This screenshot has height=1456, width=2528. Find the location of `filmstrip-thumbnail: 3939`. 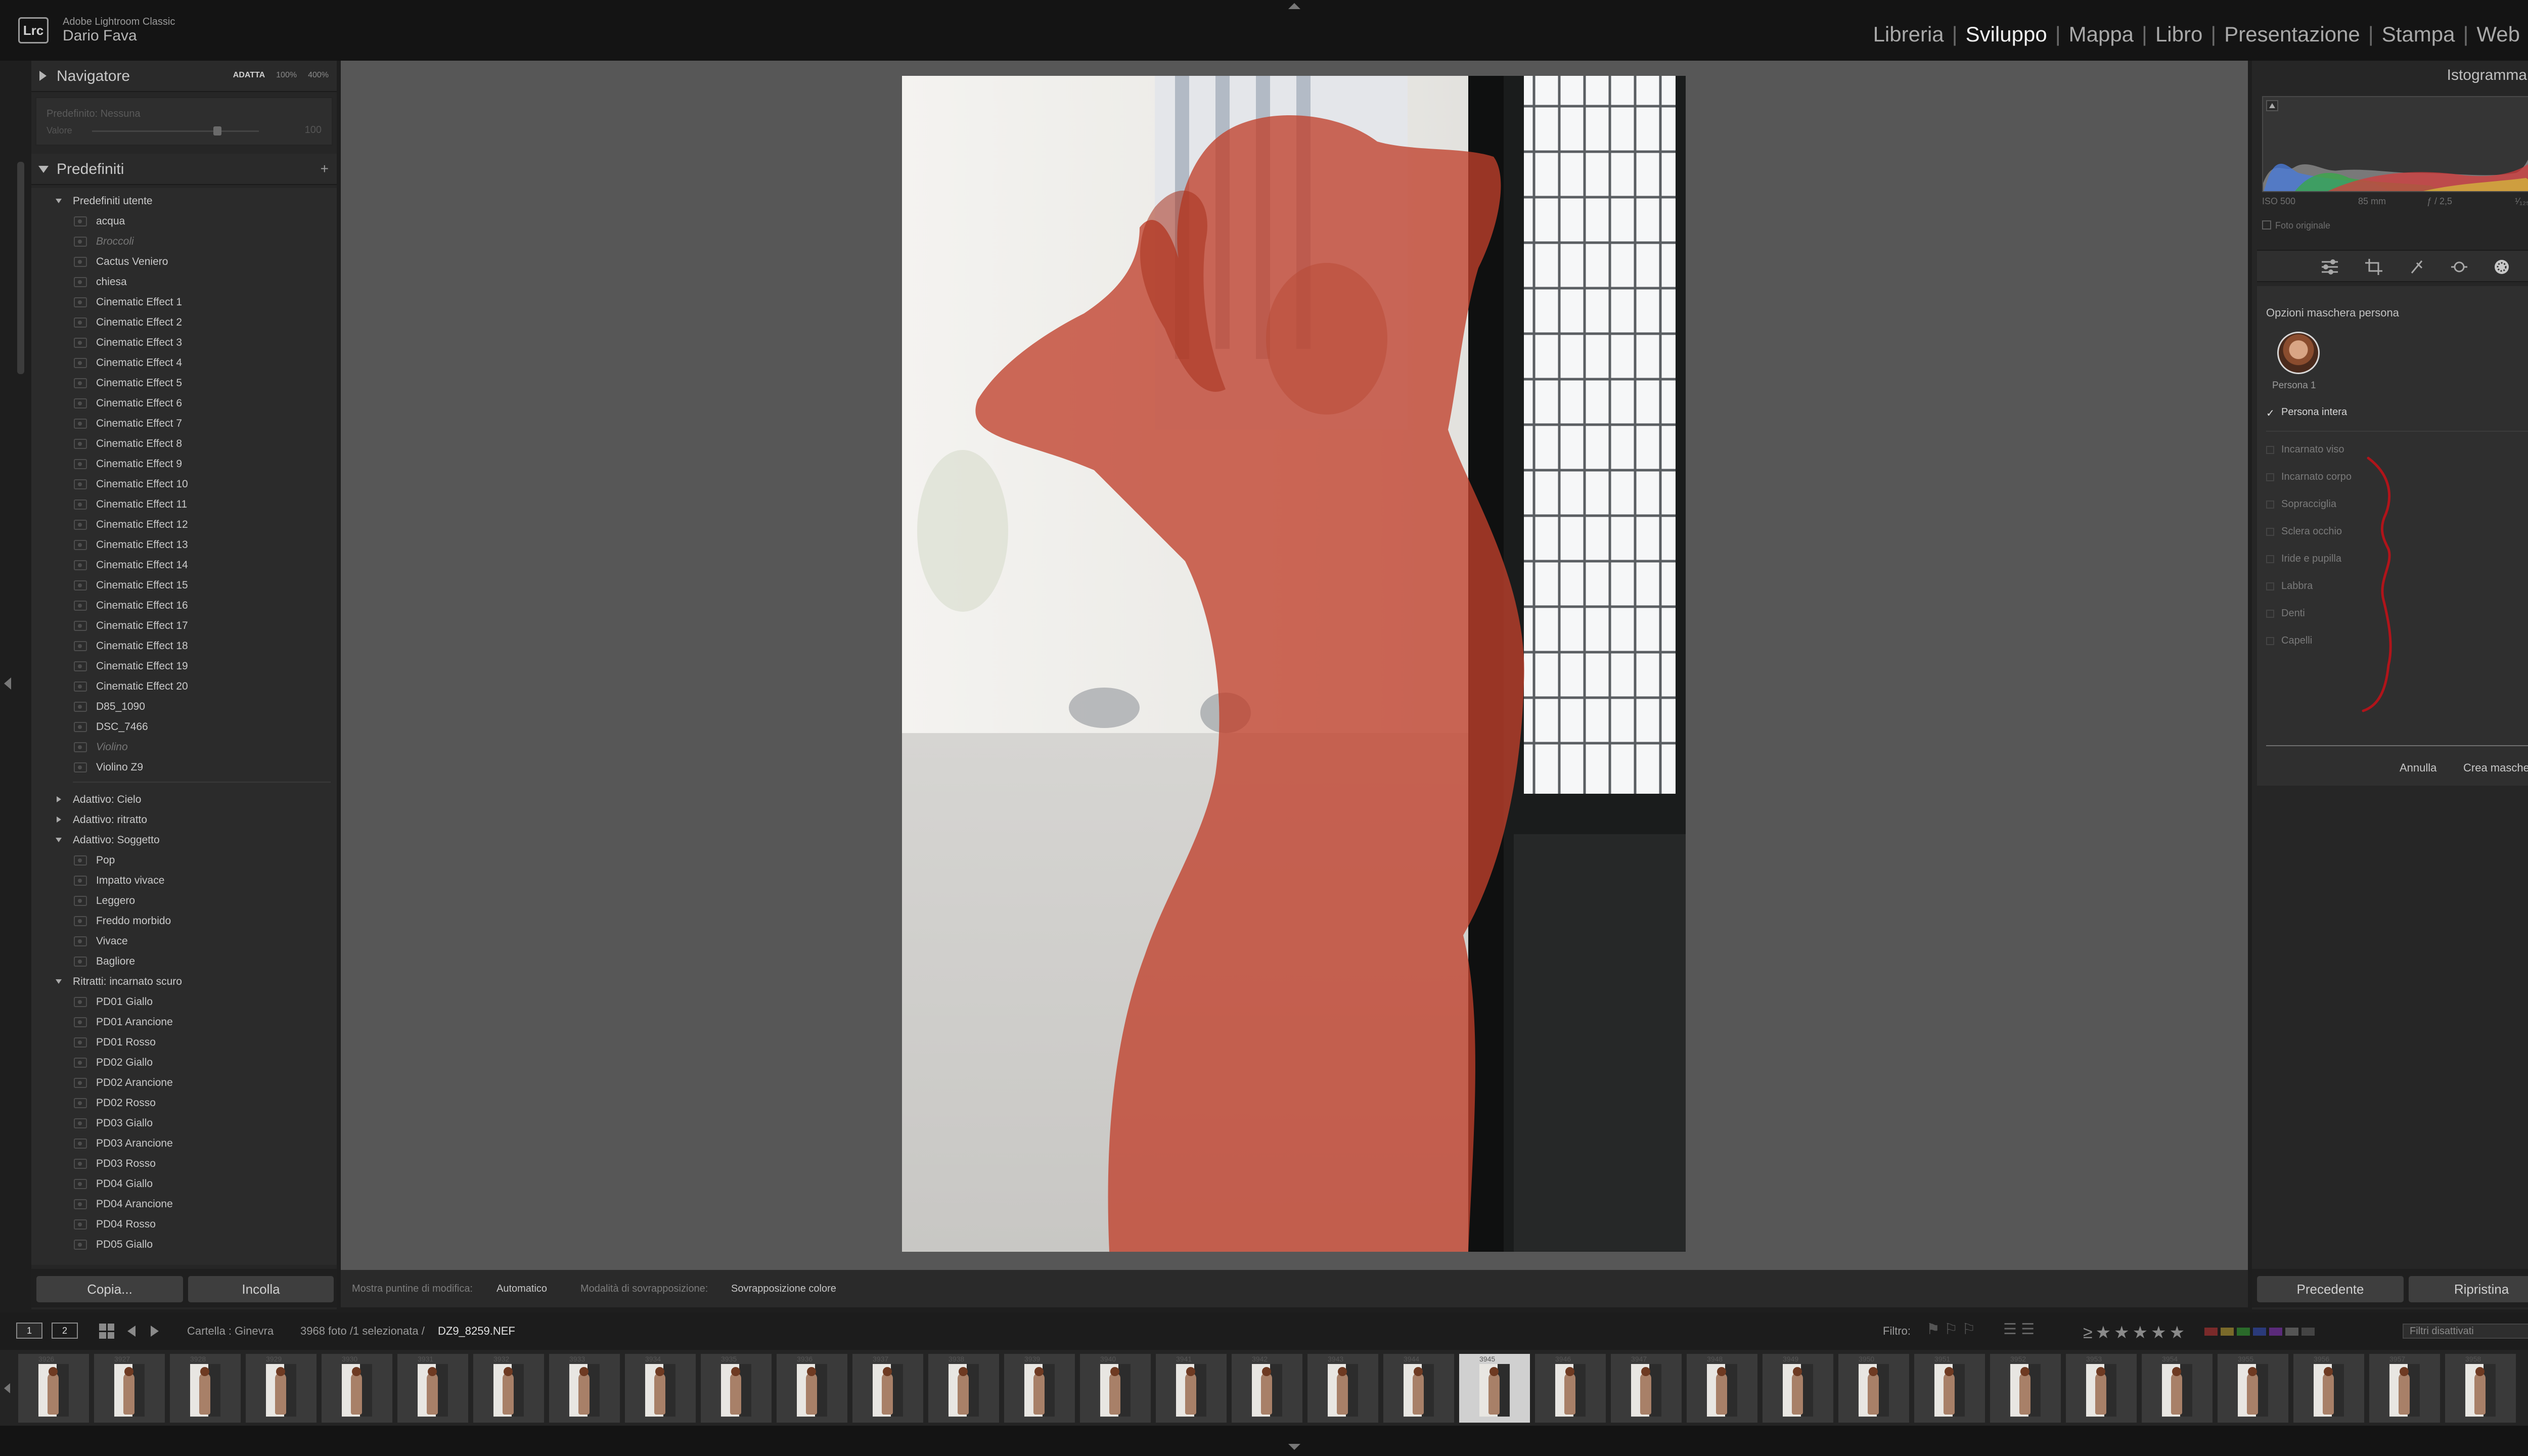

filmstrip-thumbnail: 3939 is located at coordinates (1040, 1388).